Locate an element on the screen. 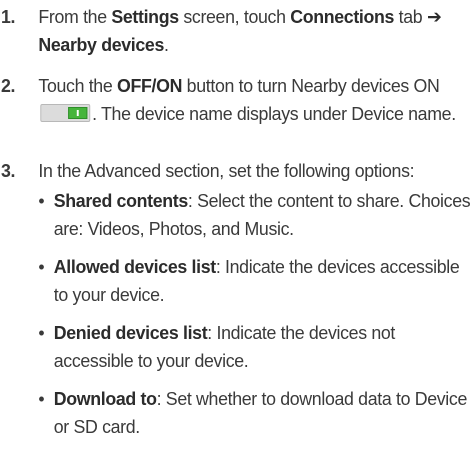  option-term: Allowed devices list is located at coordinates (134, 266).